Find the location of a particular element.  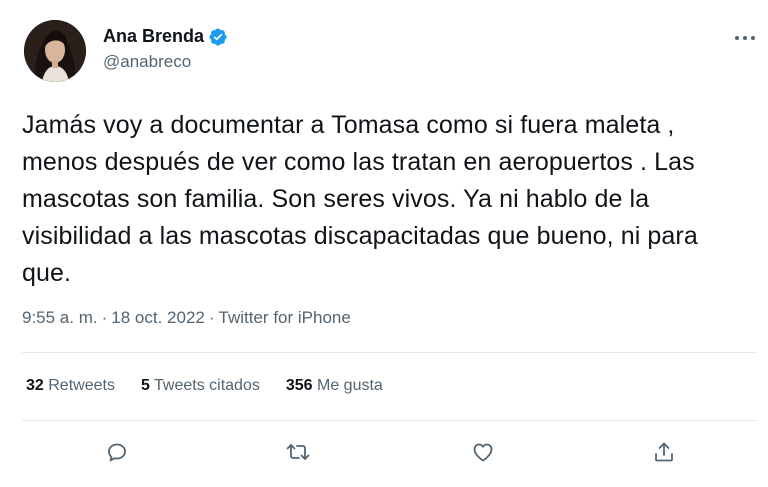

likes-stat: 356 Me gusta is located at coordinates (334, 386).